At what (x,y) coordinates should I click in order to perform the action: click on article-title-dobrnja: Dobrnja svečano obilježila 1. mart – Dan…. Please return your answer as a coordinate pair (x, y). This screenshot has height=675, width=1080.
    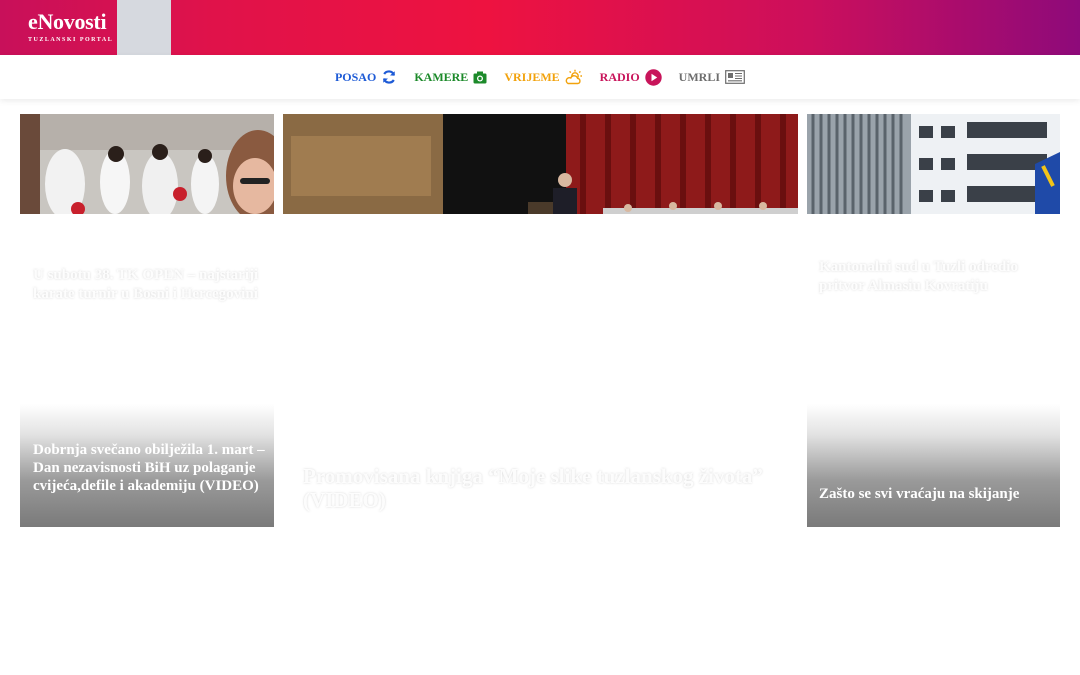
    Looking at the image, I should click on (149, 468).